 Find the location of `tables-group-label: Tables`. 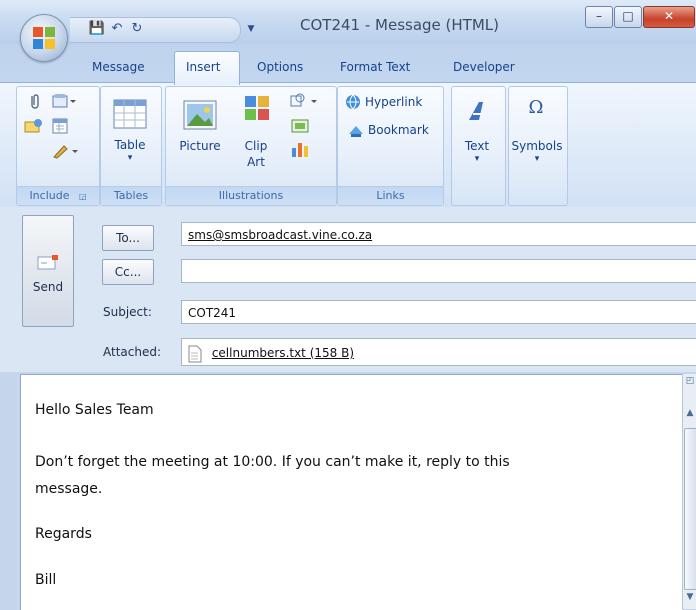

tables-group-label: Tables is located at coordinates (131, 195).